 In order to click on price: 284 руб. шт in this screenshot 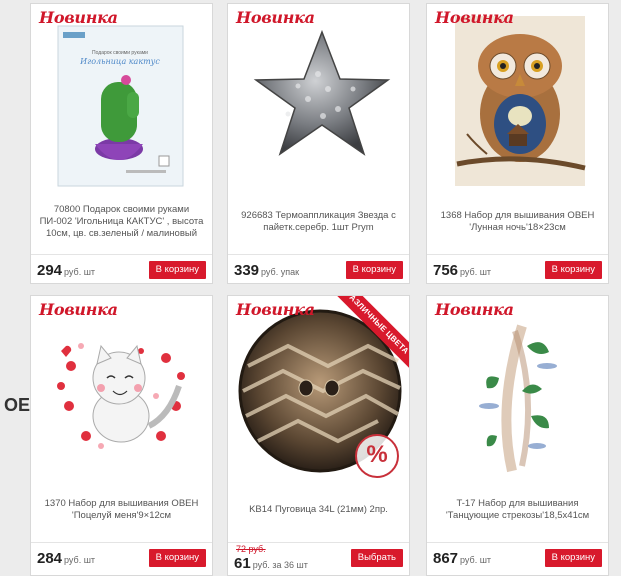, I will do `click(66, 558)`.